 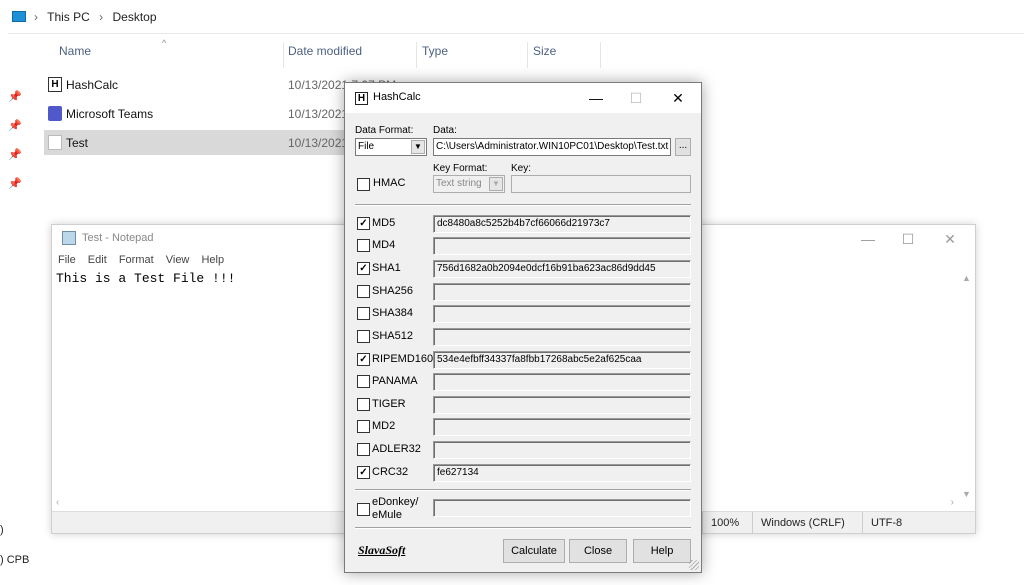 What do you see at coordinates (92, 85) in the screenshot?
I see `file-name: HashCalc` at bounding box center [92, 85].